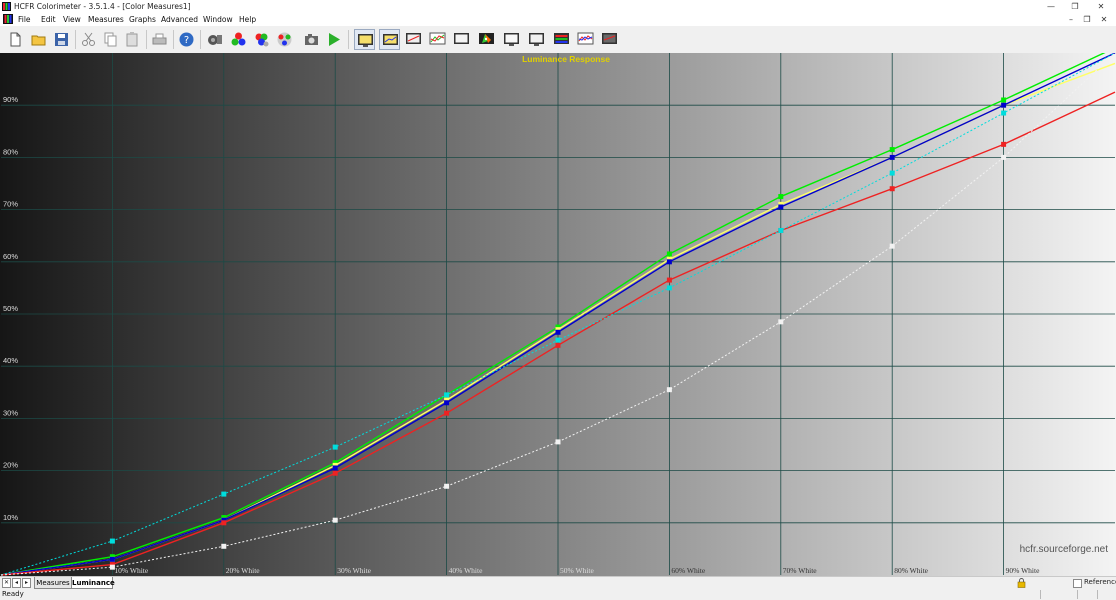  Describe the element at coordinates (24, 19) in the screenshot. I see `menu-file: File` at that location.